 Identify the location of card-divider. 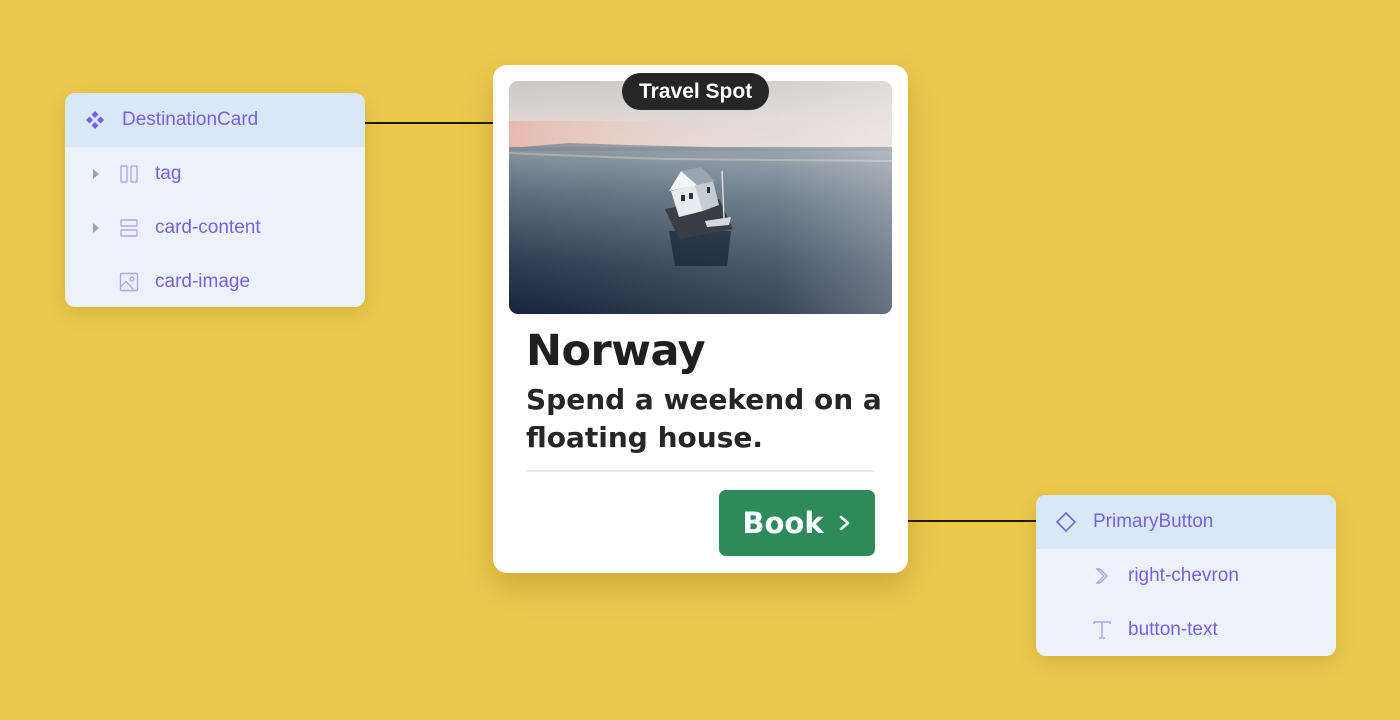
(700, 471).